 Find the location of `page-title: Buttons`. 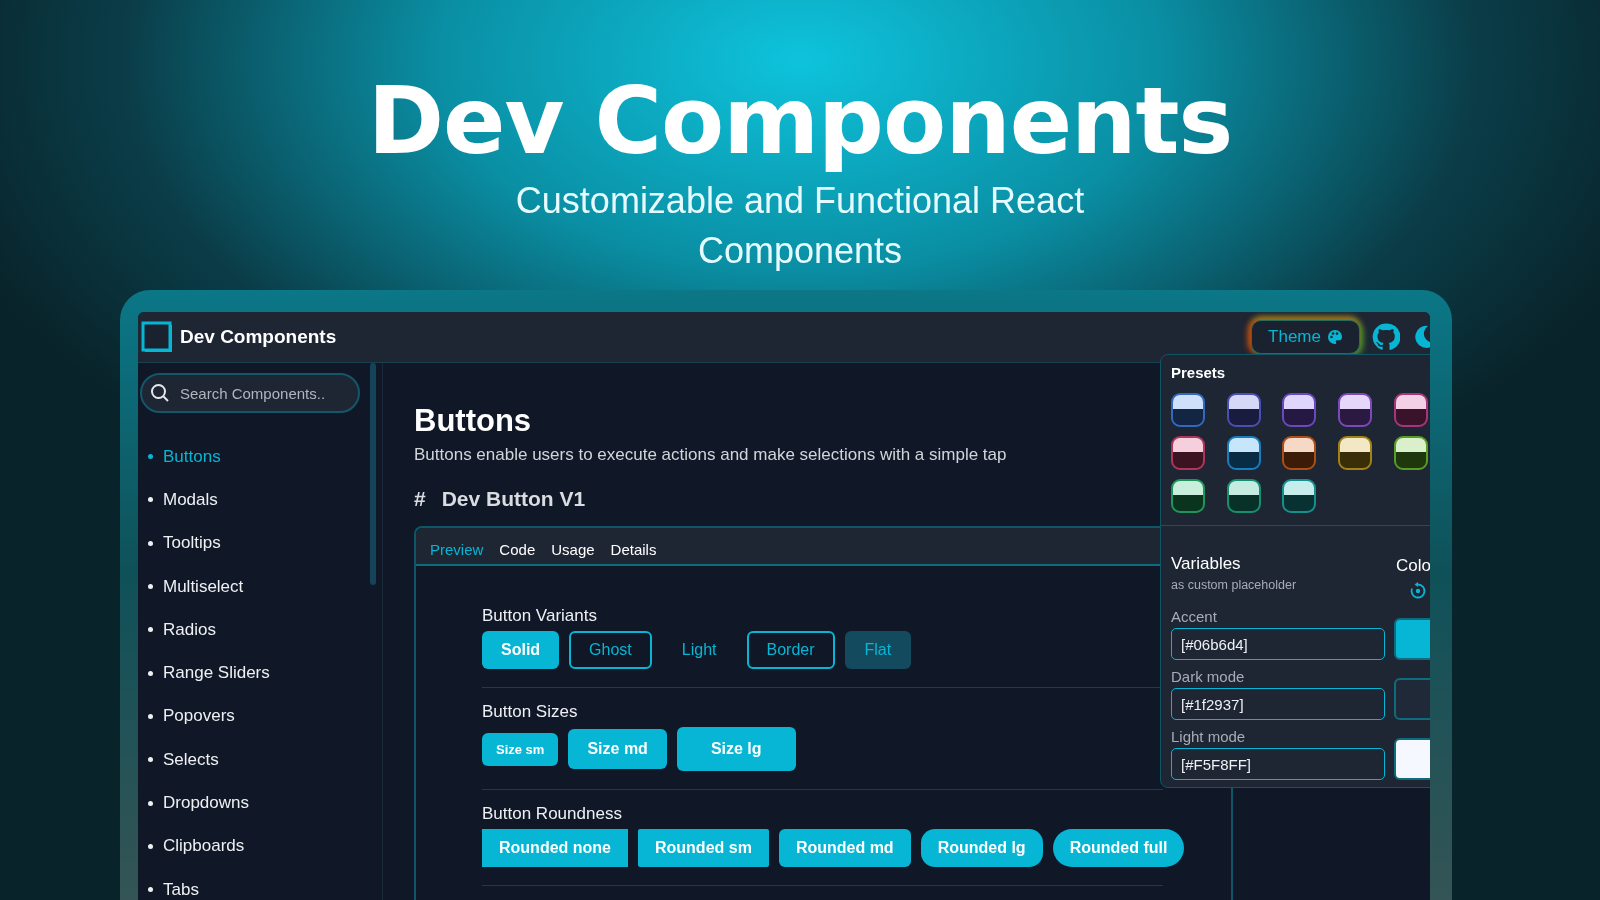

page-title: Buttons is located at coordinates (473, 421).